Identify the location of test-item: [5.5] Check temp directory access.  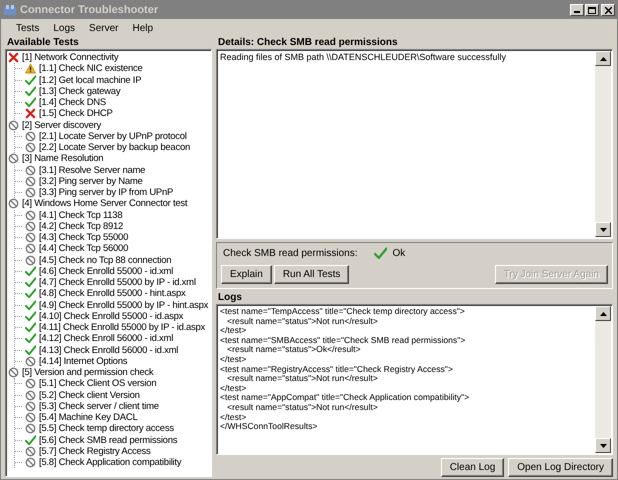
(106, 428).